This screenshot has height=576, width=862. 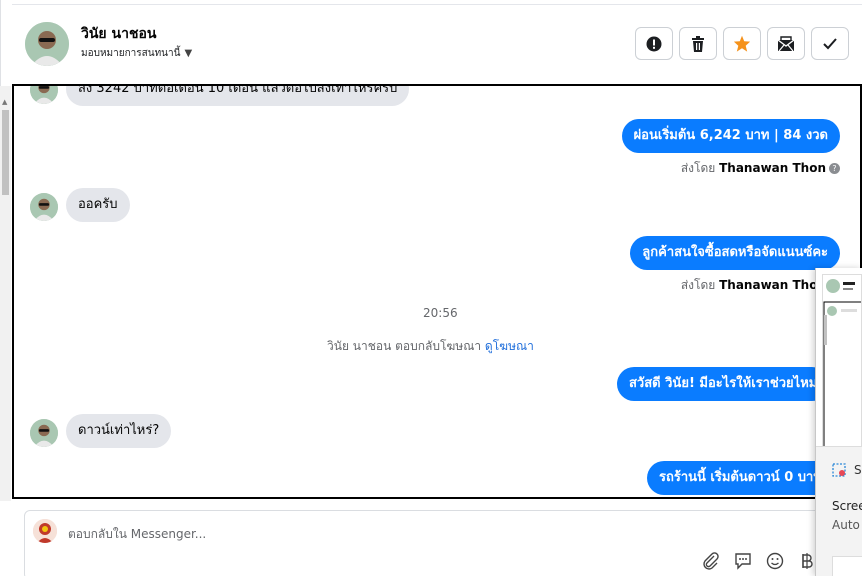 I want to click on star-button, so click(x=742, y=43).